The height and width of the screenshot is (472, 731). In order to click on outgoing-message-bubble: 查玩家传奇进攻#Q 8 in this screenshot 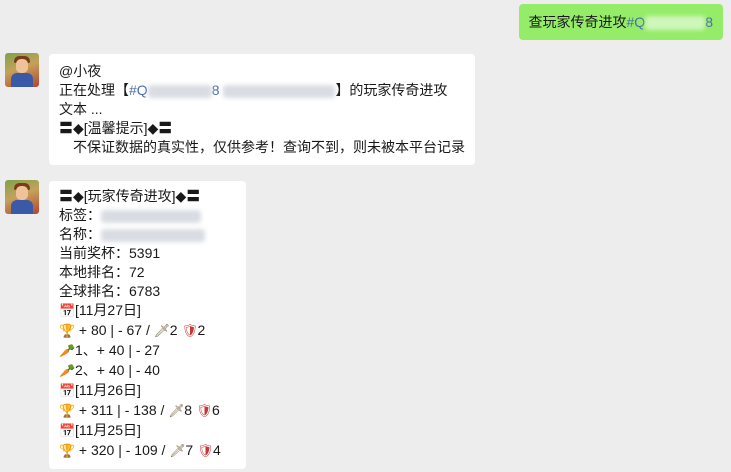, I will do `click(620, 22)`.